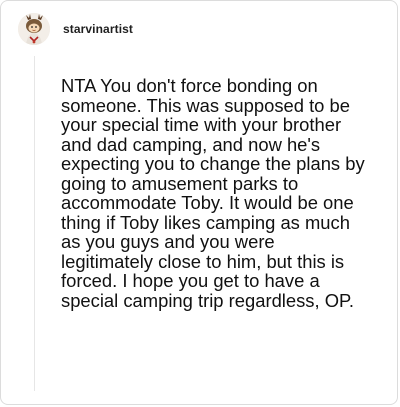 Image resolution: width=400 pixels, height=407 pixels. I want to click on avatar, so click(34, 29).